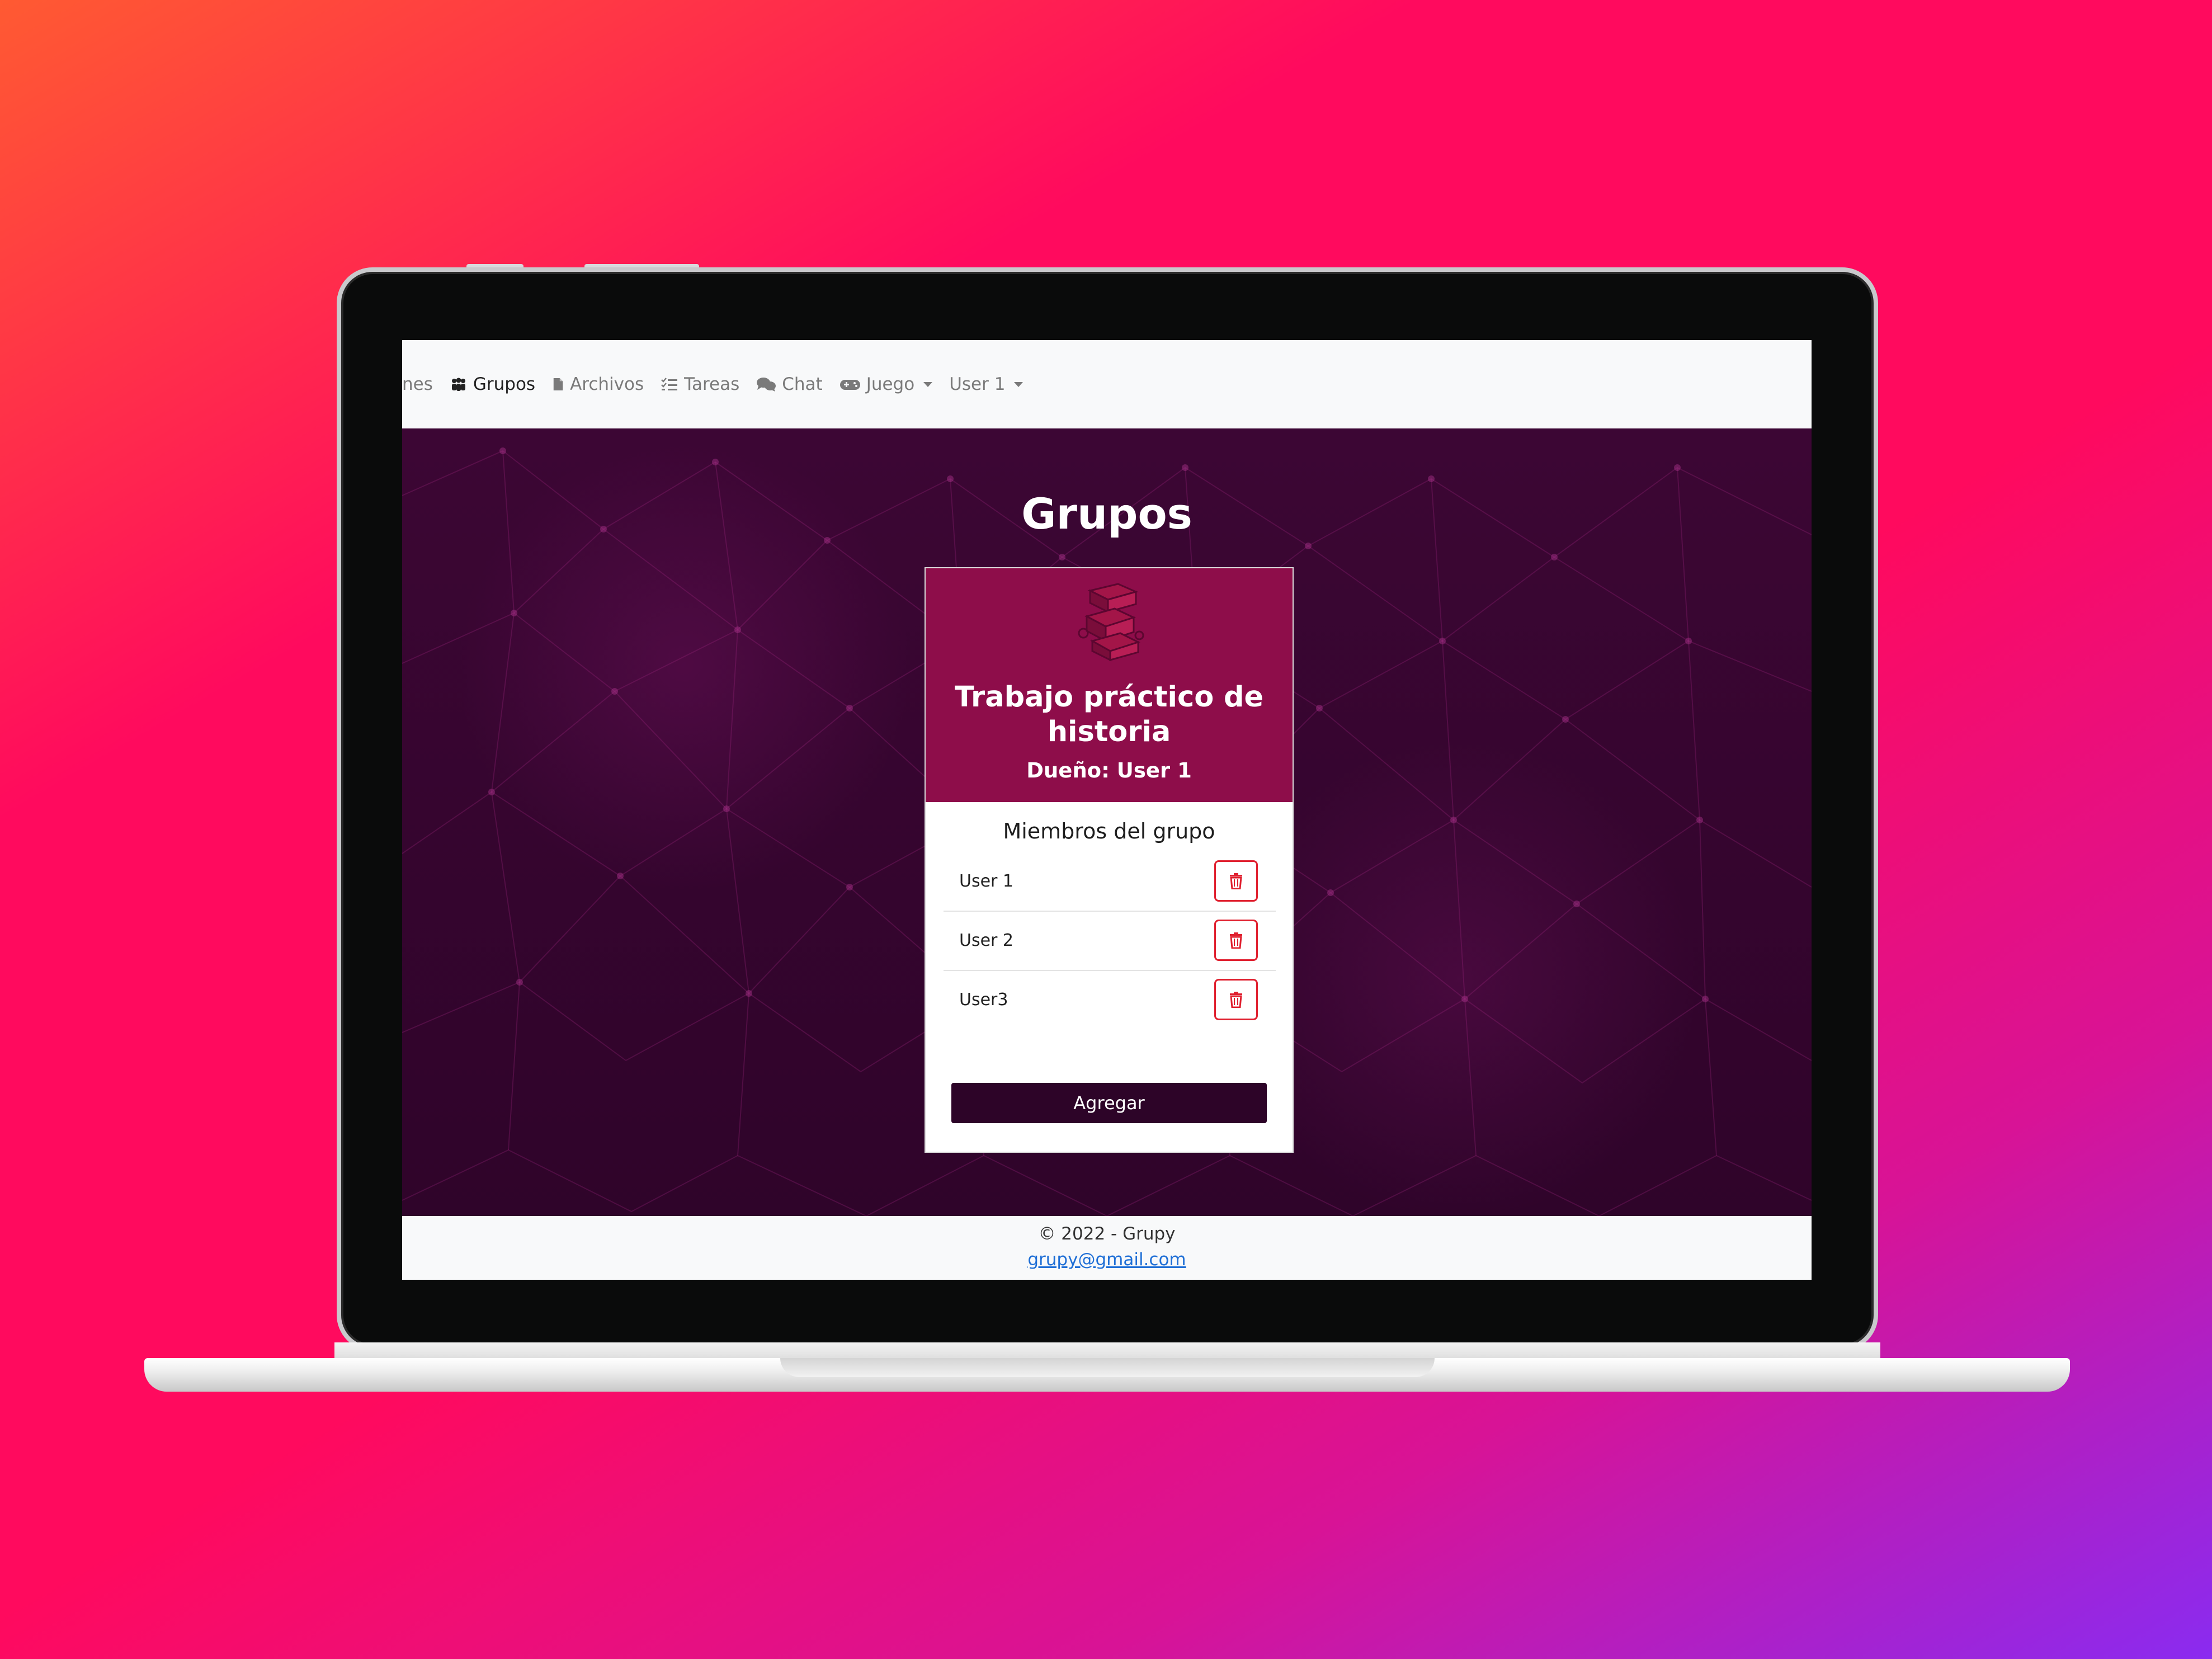 The image size is (2212, 1659). I want to click on footer: © 2022 - Grupy grupy@gmail.com, so click(1107, 1248).